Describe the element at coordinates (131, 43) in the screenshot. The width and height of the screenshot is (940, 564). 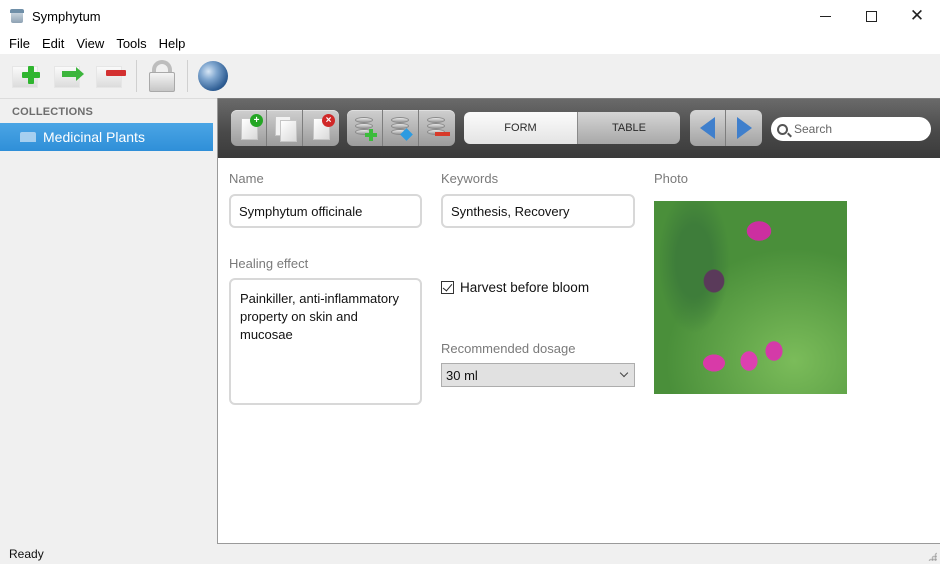
I see `menu-tools: Tools` at that location.